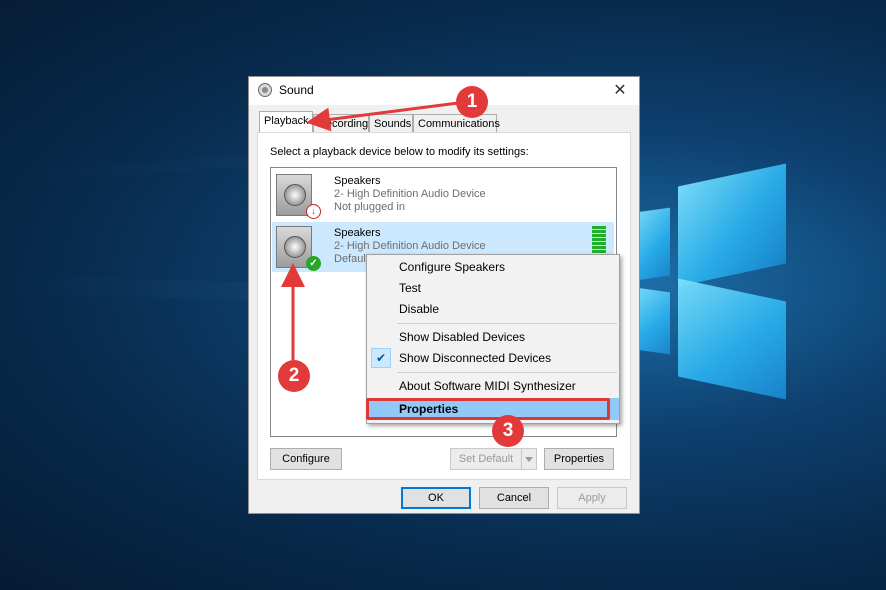  What do you see at coordinates (508, 431) in the screenshot?
I see `annotation-step-3: 3` at bounding box center [508, 431].